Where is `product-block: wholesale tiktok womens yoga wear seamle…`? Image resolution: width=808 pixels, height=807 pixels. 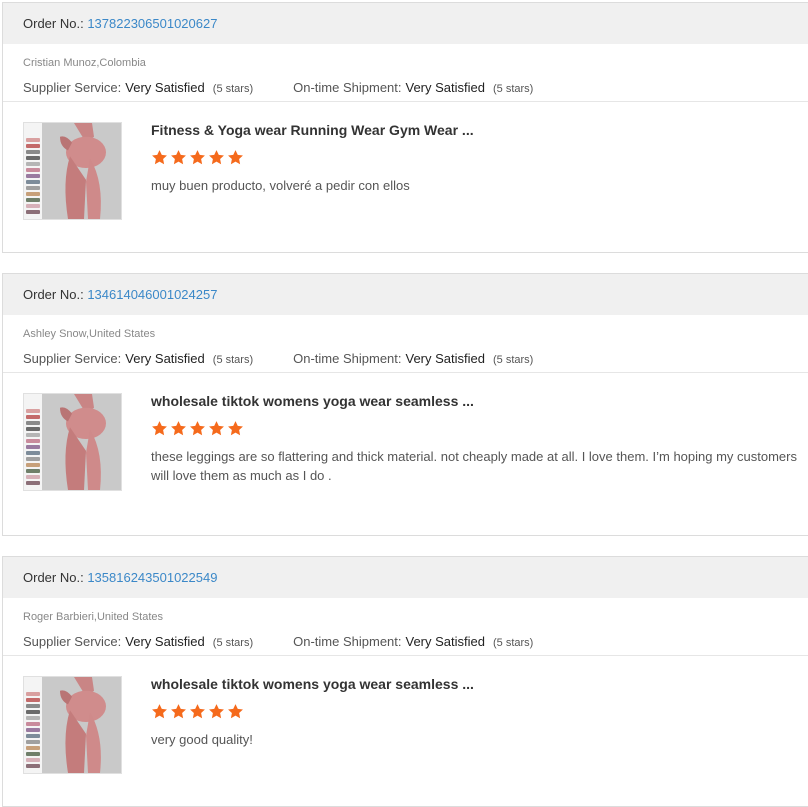
product-block: wholesale tiktok womens yoga wear seamle… is located at coordinates (405, 432).